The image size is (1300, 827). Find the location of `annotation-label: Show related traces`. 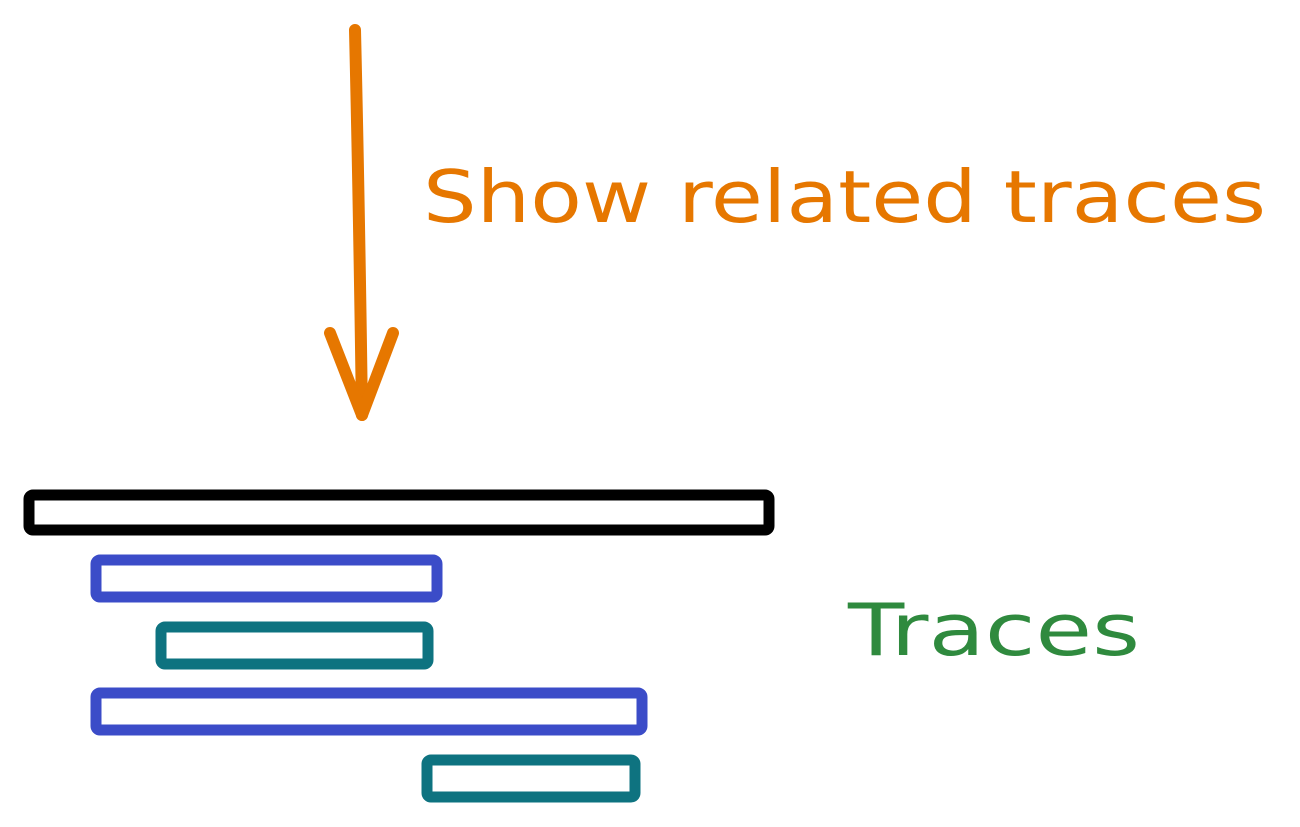

annotation-label: Show related traces is located at coordinates (844, 197).